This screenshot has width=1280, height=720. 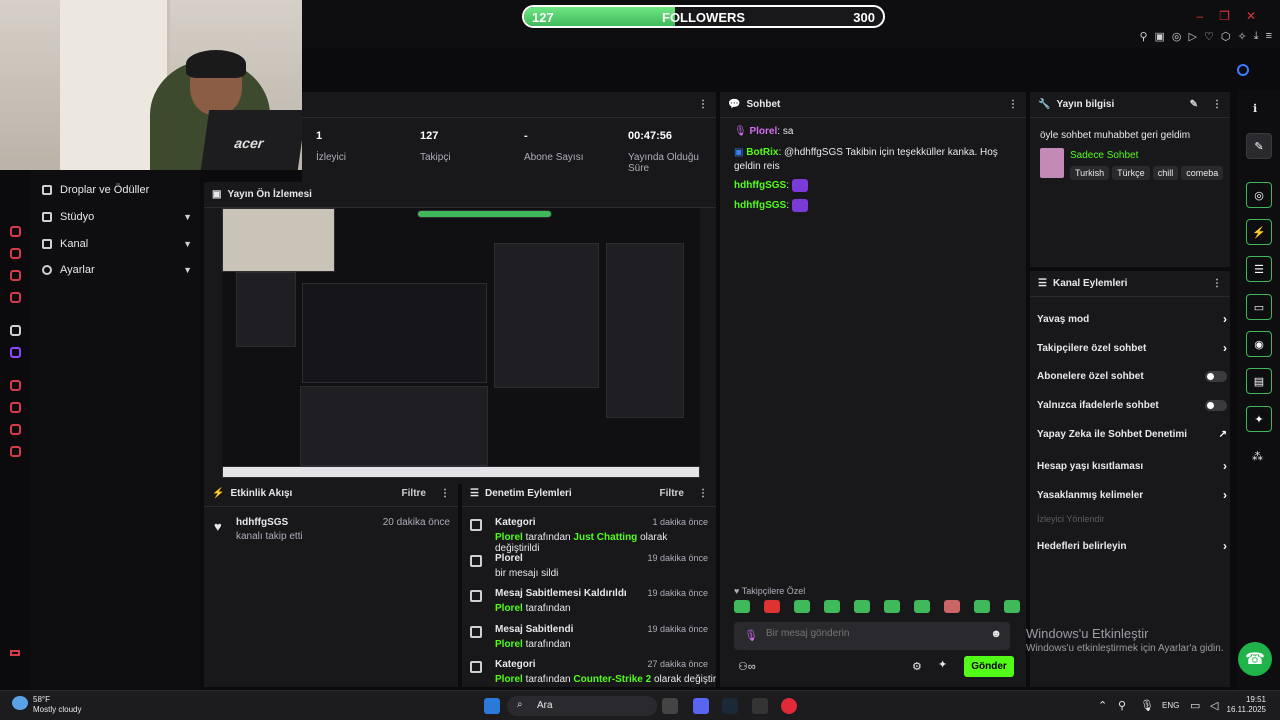 I want to click on steam-icon, so click(x=730, y=706).